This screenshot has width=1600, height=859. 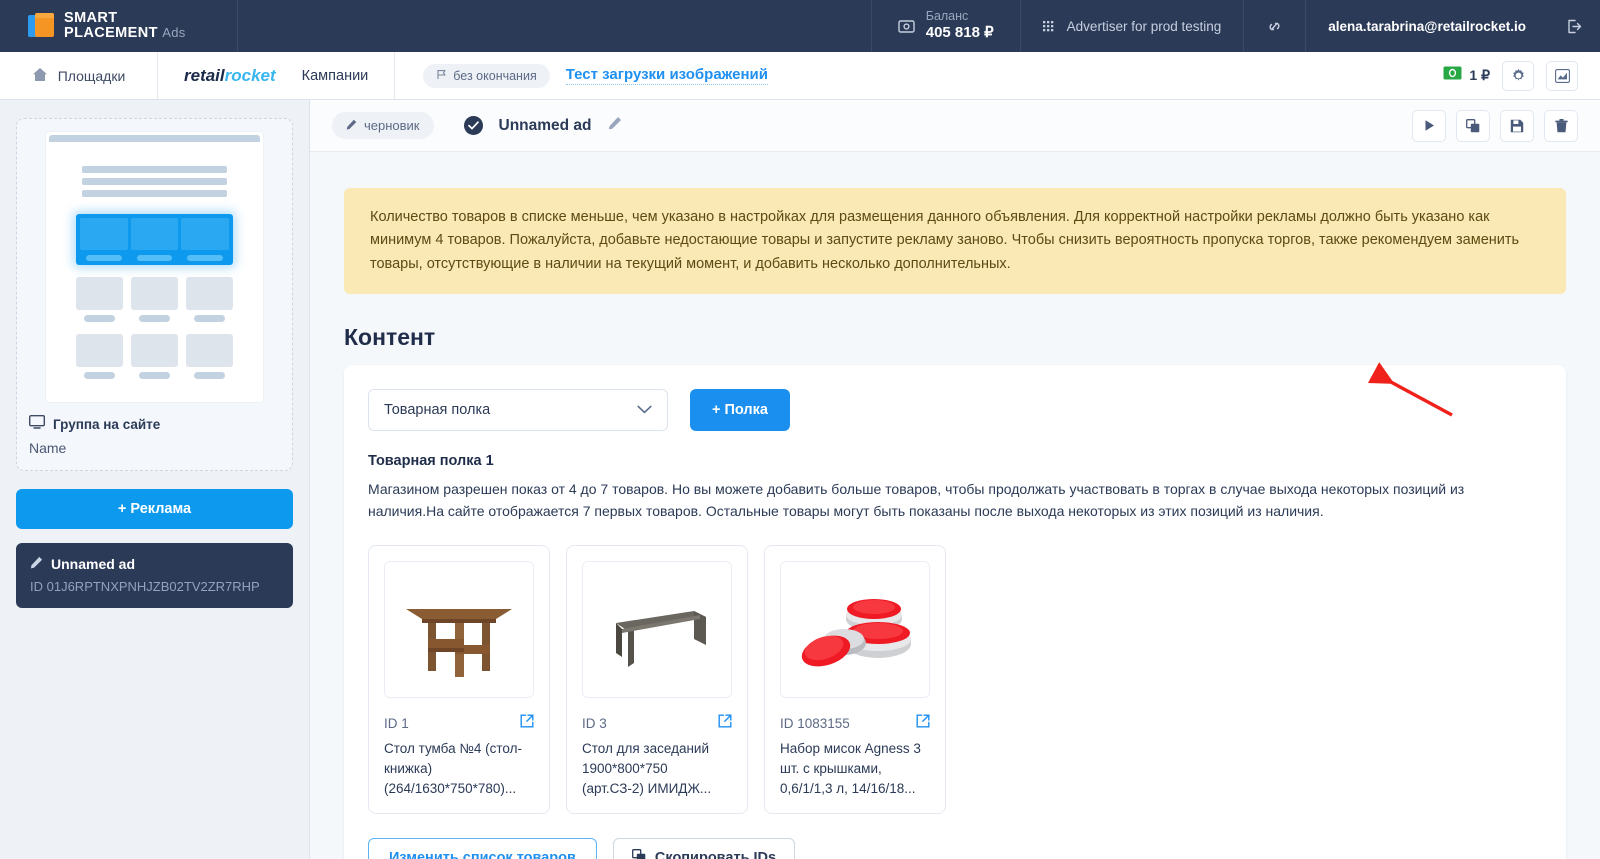 What do you see at coordinates (396, 723) in the screenshot?
I see `product-id: ID 1` at bounding box center [396, 723].